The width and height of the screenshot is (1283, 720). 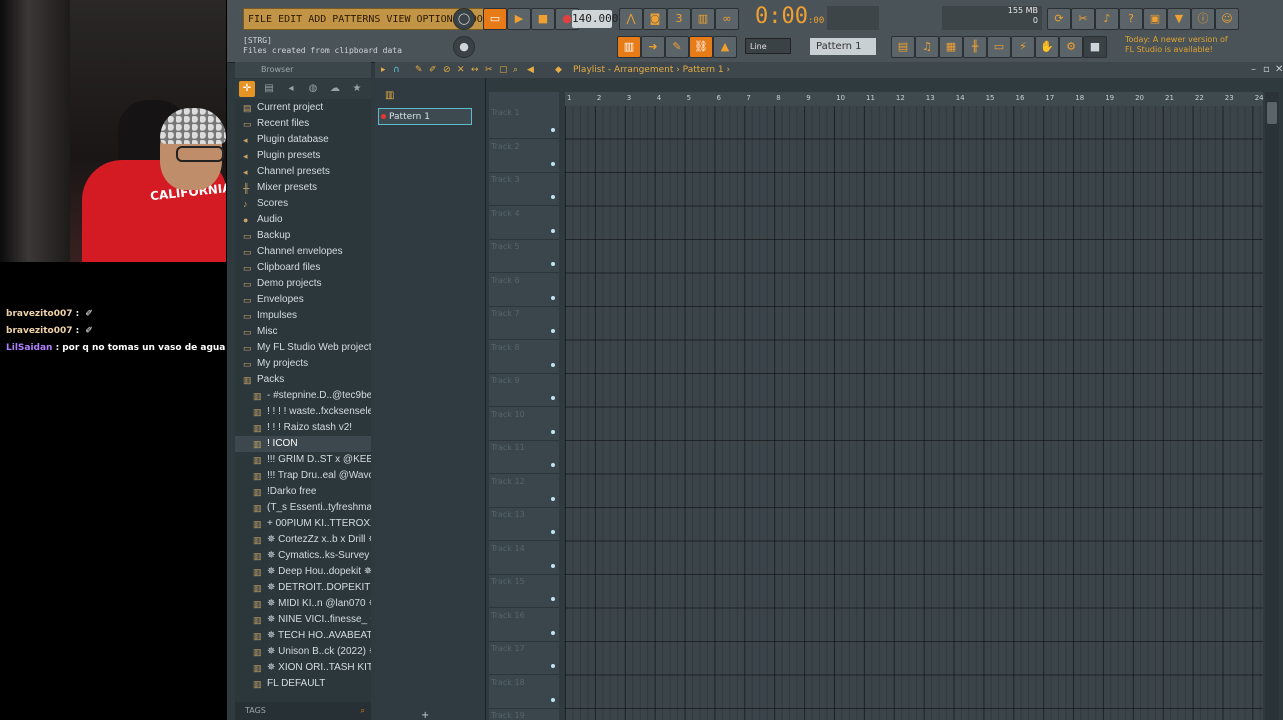 What do you see at coordinates (303, 556) in the screenshot?
I see `browser-pack-item: ▥ ✵ Cymatics..ks-Survey ✵` at bounding box center [303, 556].